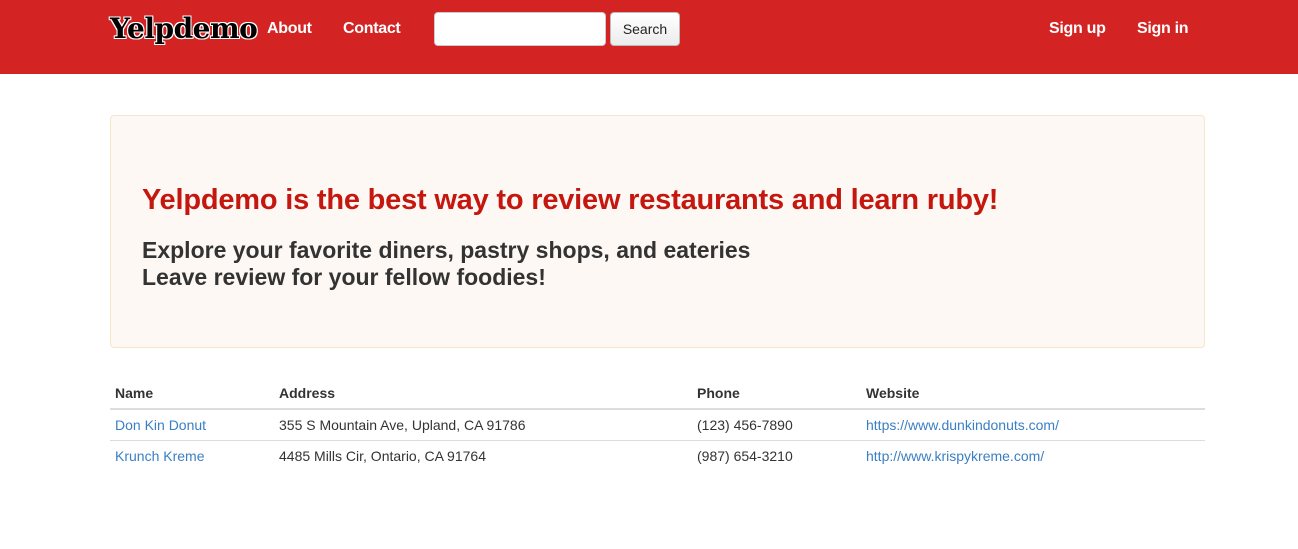 The image size is (1298, 549). I want to click on nav-link-about: About, so click(289, 29).